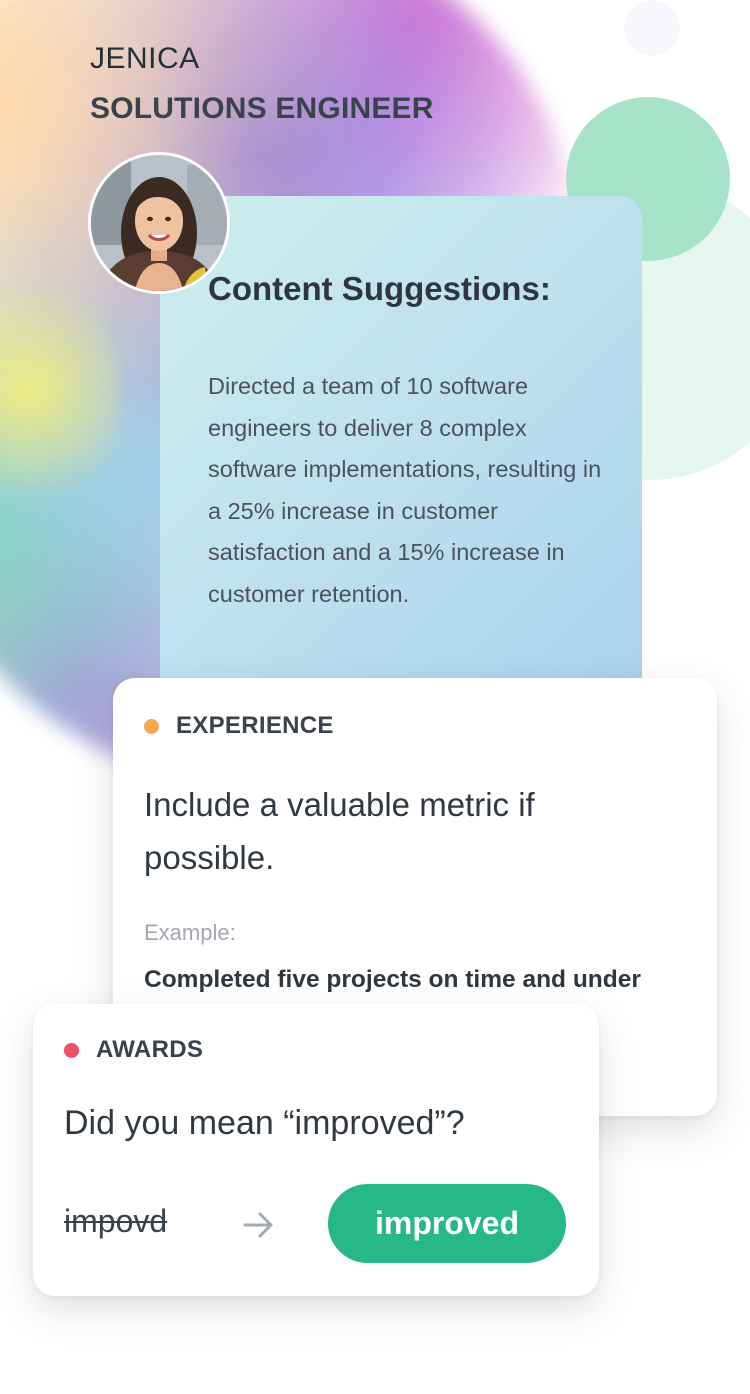  Describe the element at coordinates (255, 725) in the screenshot. I see `experience-label: EXPERIENCE` at that location.